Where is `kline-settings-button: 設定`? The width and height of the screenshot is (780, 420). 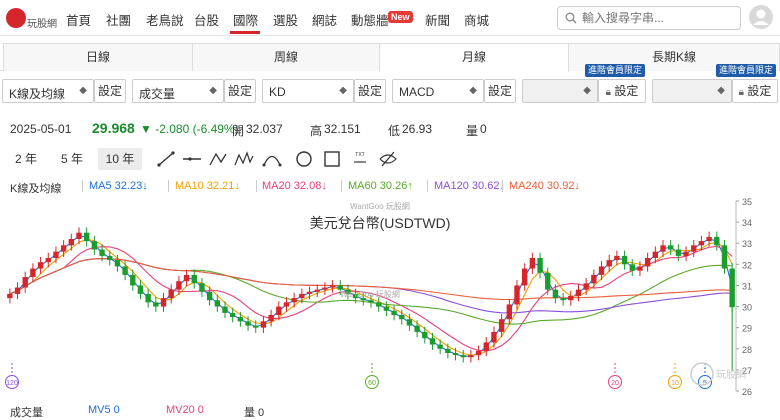 kline-settings-button: 設定 is located at coordinates (110, 91).